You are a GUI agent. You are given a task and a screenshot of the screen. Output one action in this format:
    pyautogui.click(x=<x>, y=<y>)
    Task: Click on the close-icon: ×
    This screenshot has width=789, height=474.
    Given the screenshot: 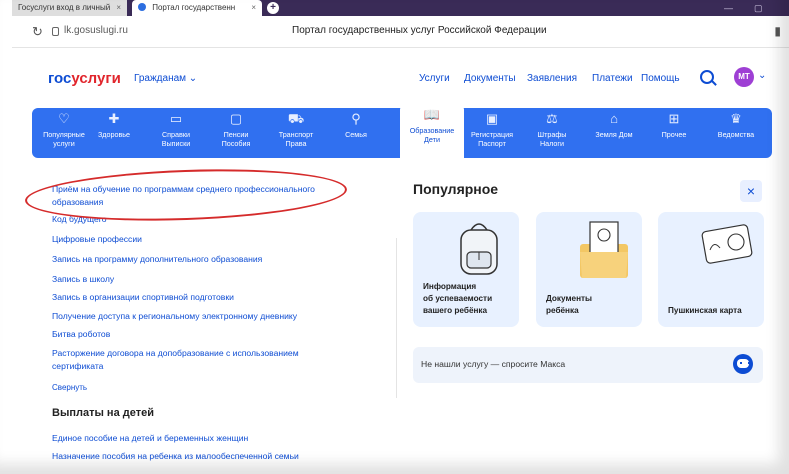 What is the action you would take?
    pyautogui.click(x=751, y=191)
    